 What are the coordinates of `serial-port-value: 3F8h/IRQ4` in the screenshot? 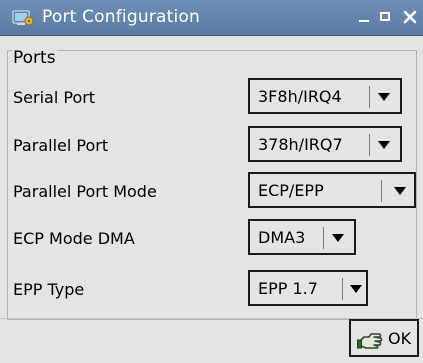 It's located at (300, 96).